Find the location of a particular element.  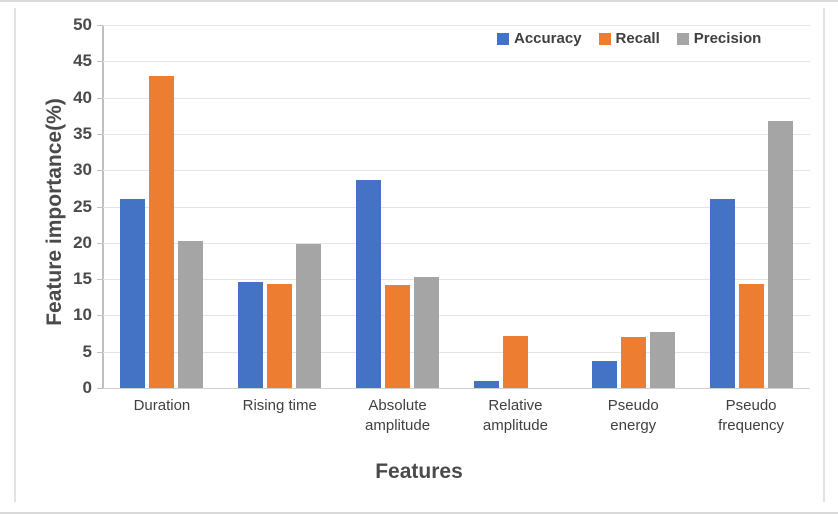

y-gridline: 10 is located at coordinates (441, 314).